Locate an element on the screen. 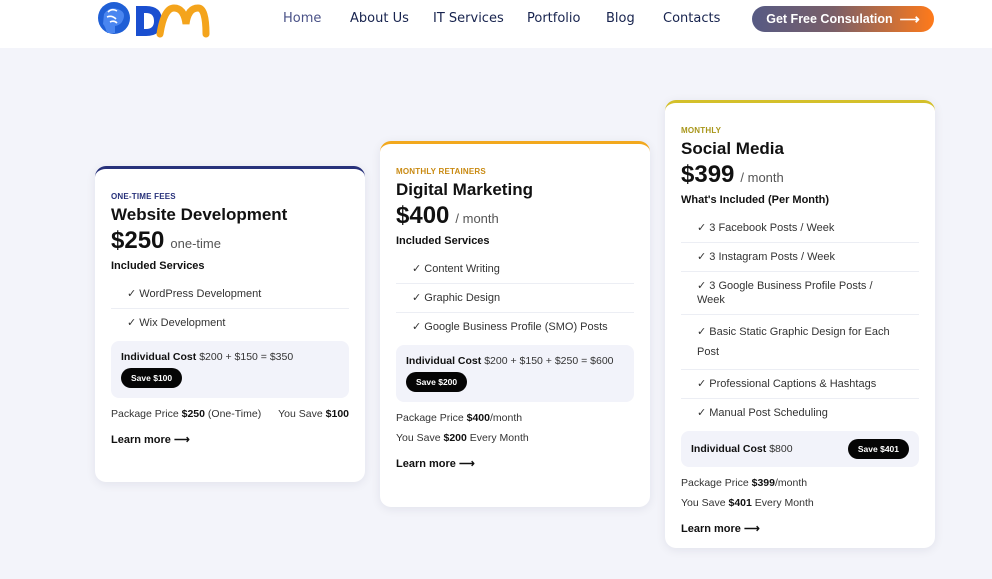 This screenshot has width=992, height=579. cost-value: $200 + $150 = $350 is located at coordinates (246, 357).